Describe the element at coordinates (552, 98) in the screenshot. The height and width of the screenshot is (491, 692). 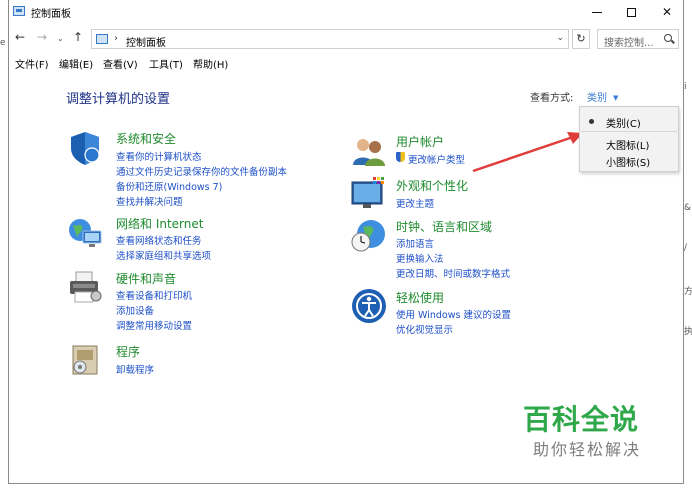
I see `view-by-label: 查看方式:` at that location.